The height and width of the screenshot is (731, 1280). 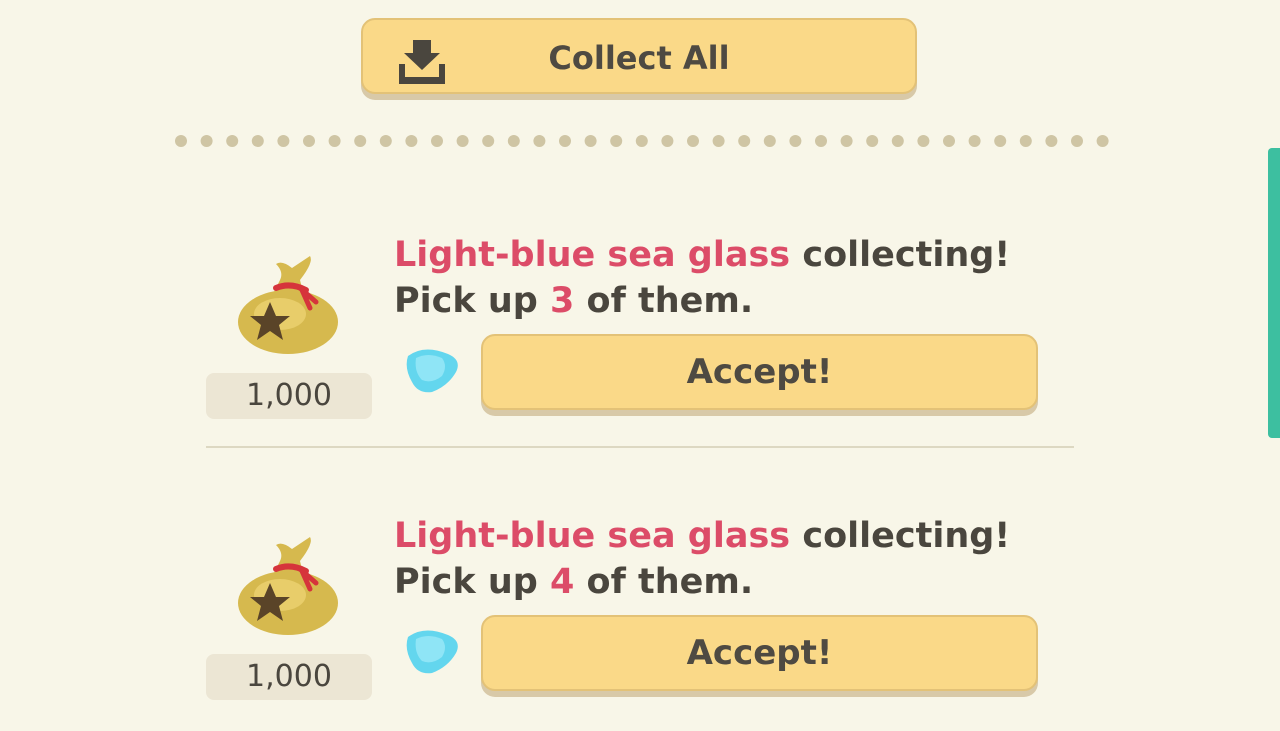 I want to click on quest-description: Pick up 3 of them., so click(x=573, y=301).